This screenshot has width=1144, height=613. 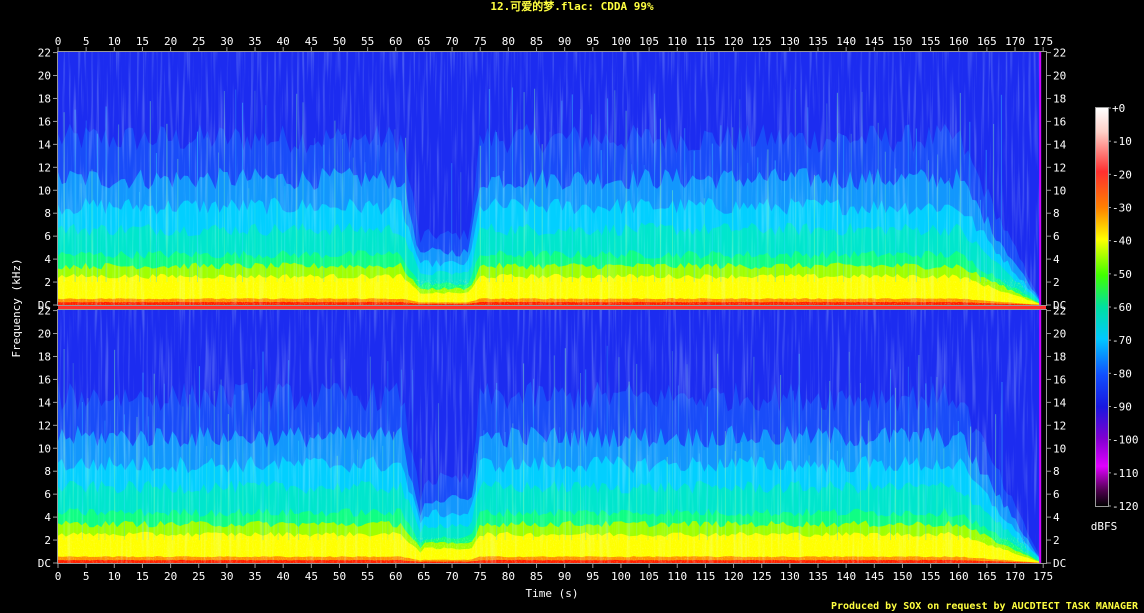 I want to click on colorbar-label: dBFS, so click(x=1104, y=526).